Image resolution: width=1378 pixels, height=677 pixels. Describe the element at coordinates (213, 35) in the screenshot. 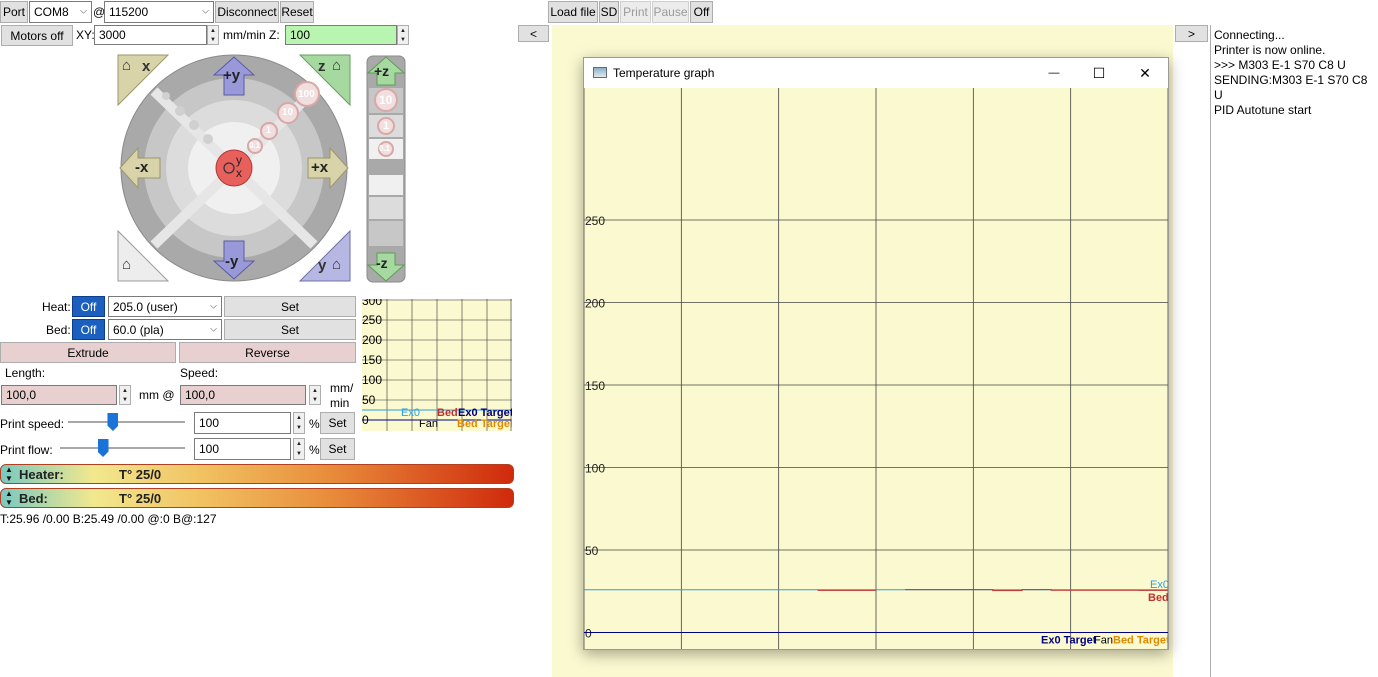

I see `xy-feedrate-spinner: ▲ ▼` at that location.